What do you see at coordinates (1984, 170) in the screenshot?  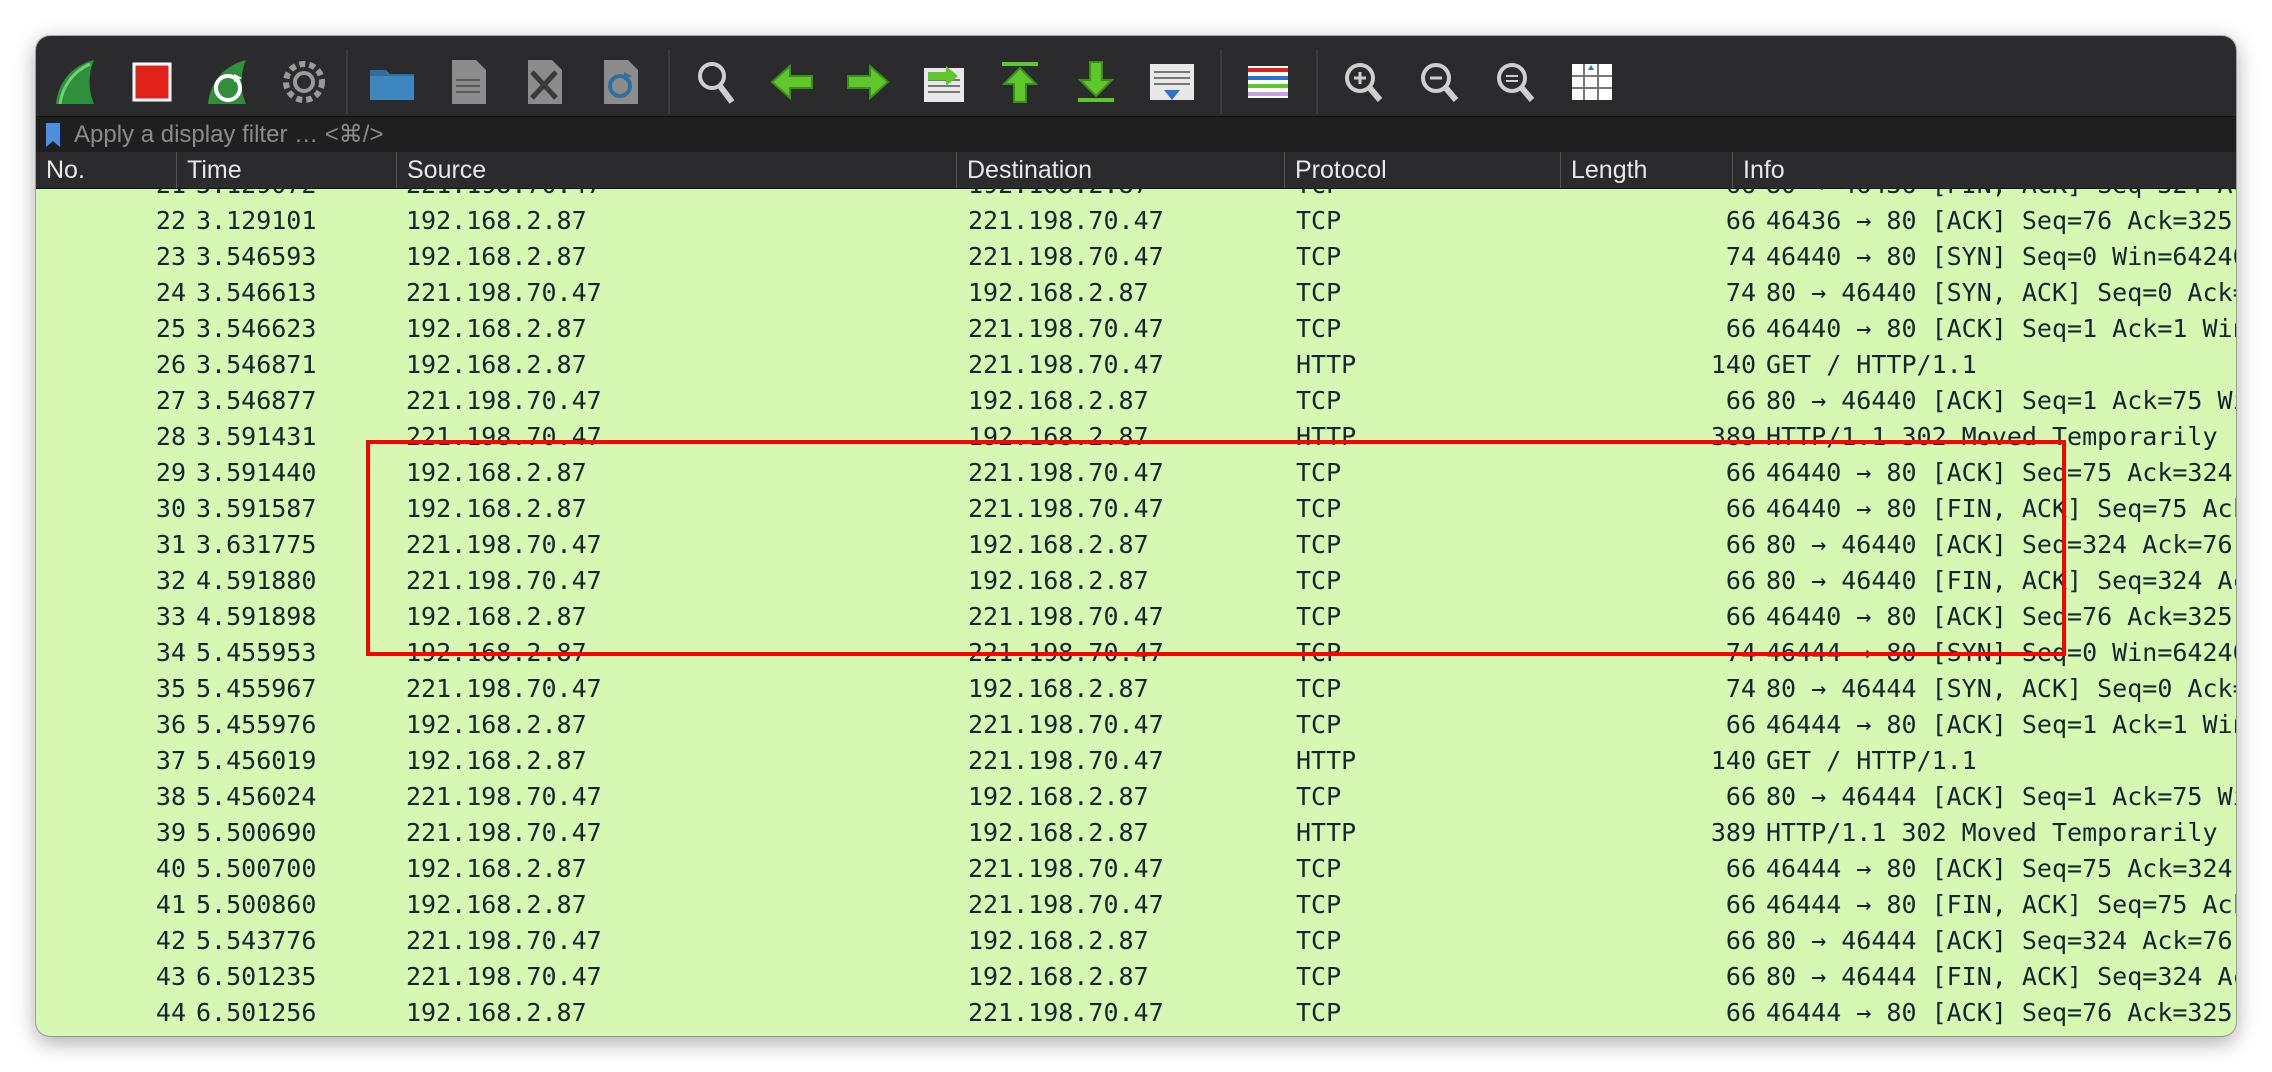 I see `column-info: Info` at bounding box center [1984, 170].